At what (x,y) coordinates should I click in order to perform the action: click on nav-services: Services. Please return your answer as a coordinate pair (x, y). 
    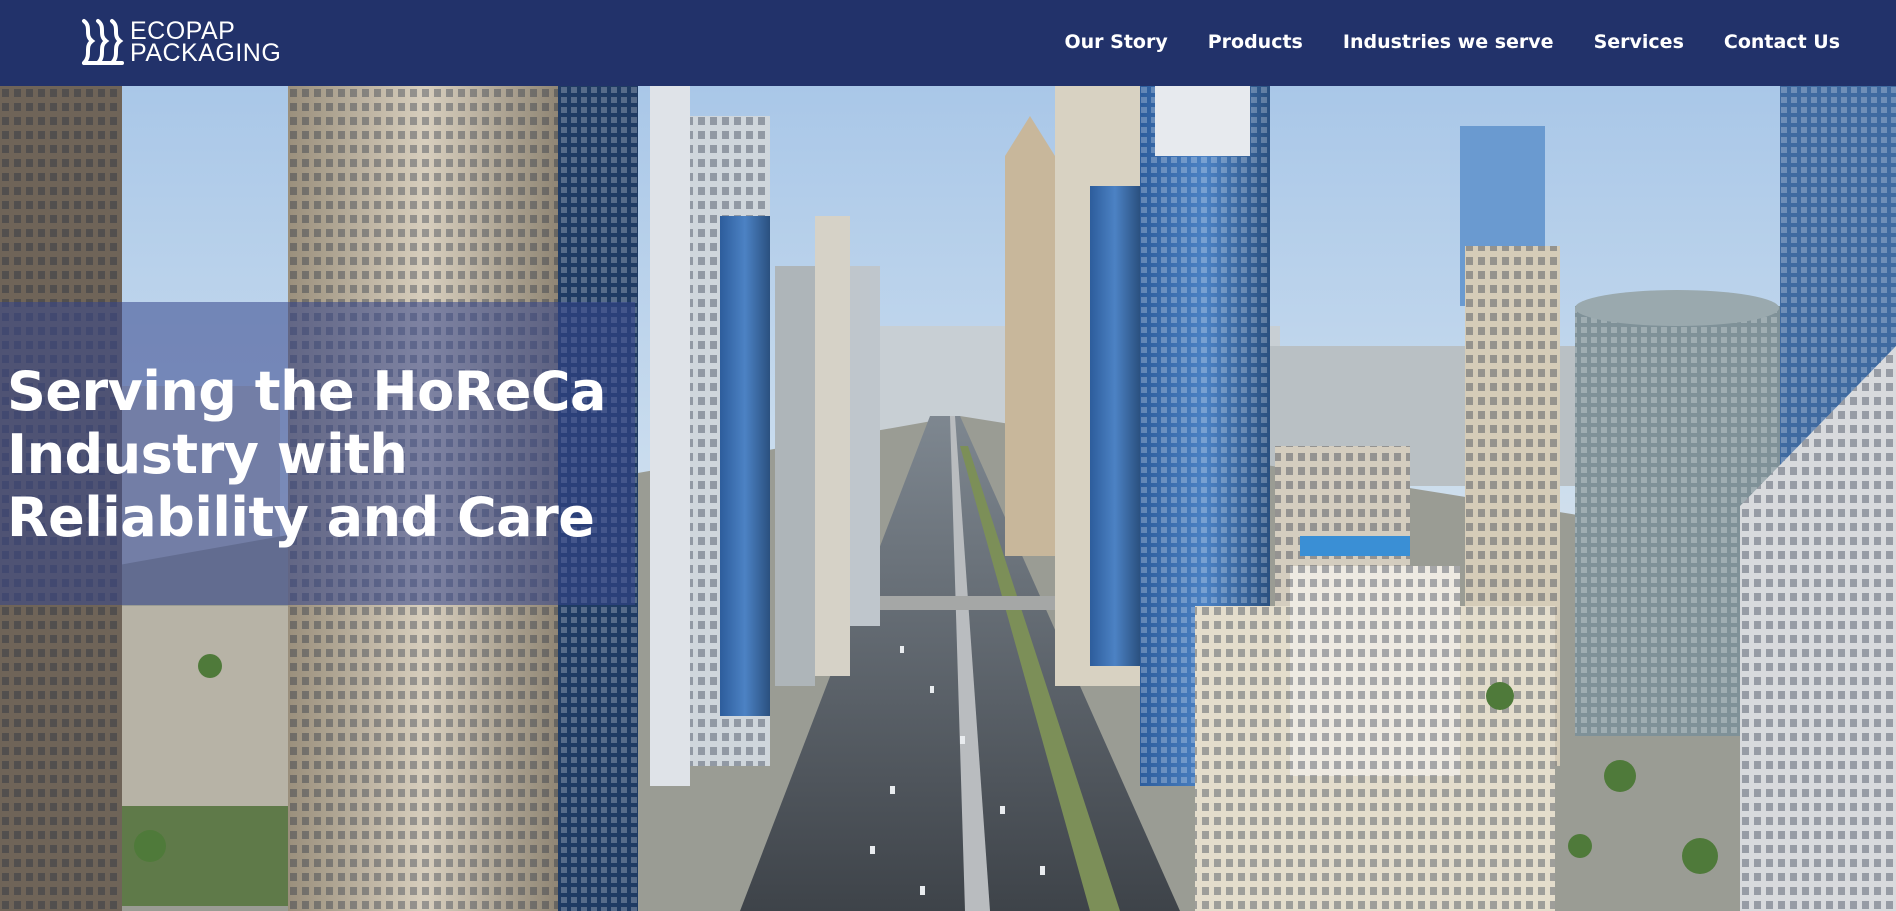
    Looking at the image, I should click on (1639, 42).